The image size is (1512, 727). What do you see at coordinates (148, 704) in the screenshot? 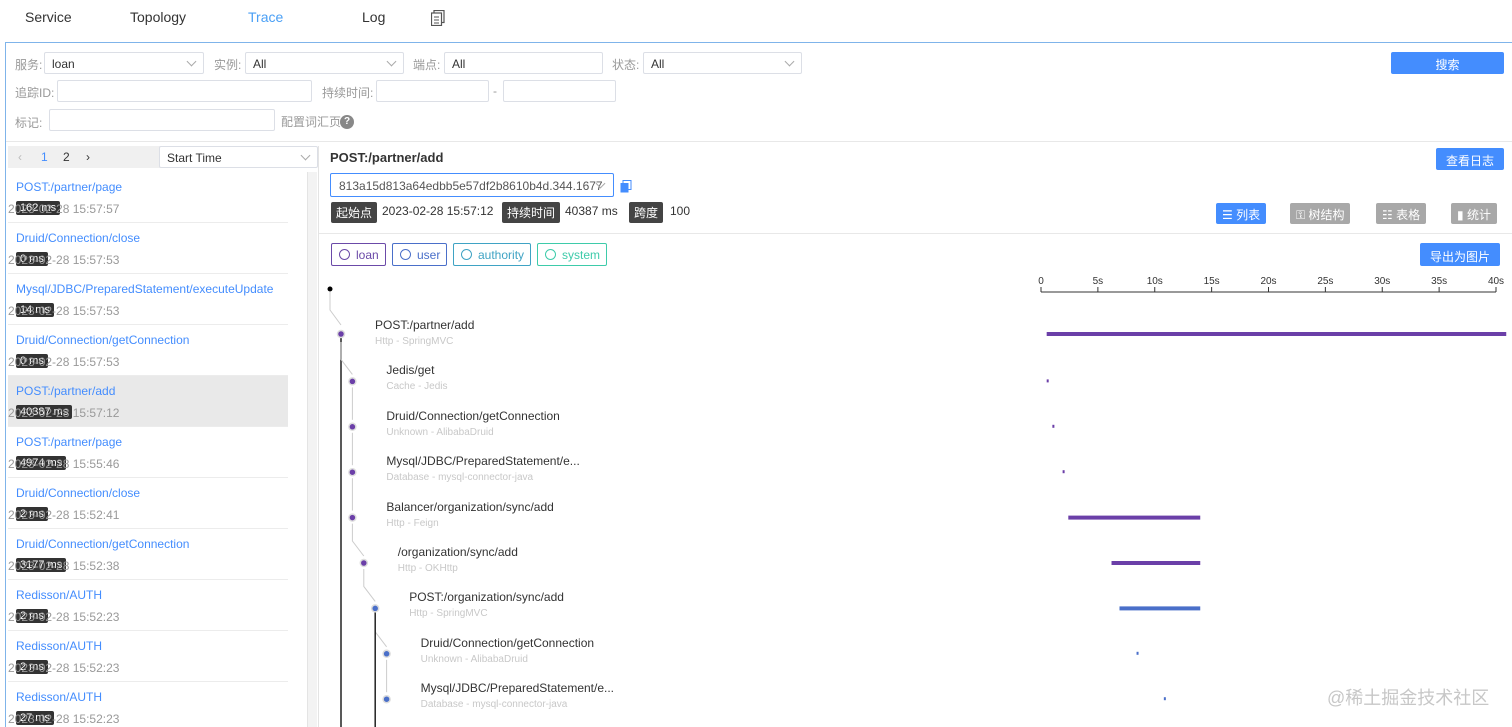
I see `trace-list-item: Redisson/AUTH 27 ms 2023-02-28 15:52:23` at bounding box center [148, 704].